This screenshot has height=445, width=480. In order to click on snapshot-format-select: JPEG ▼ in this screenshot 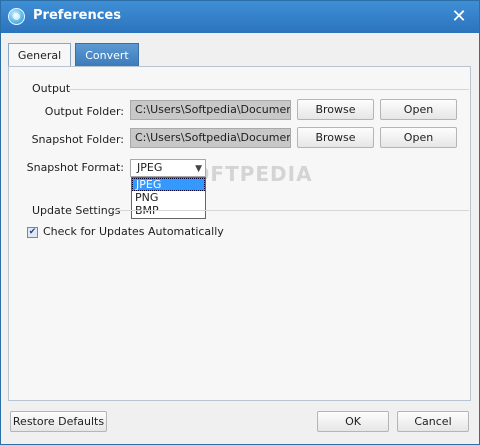, I will do `click(168, 168)`.